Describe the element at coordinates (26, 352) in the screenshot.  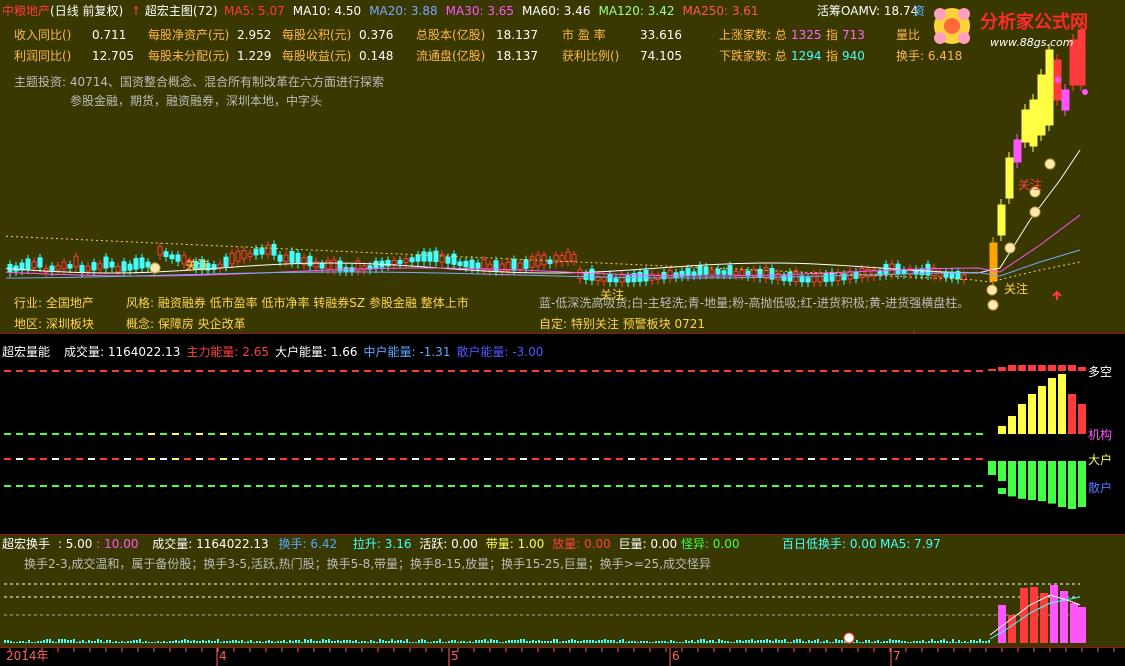
I see `energy-title: 超宏量能` at that location.